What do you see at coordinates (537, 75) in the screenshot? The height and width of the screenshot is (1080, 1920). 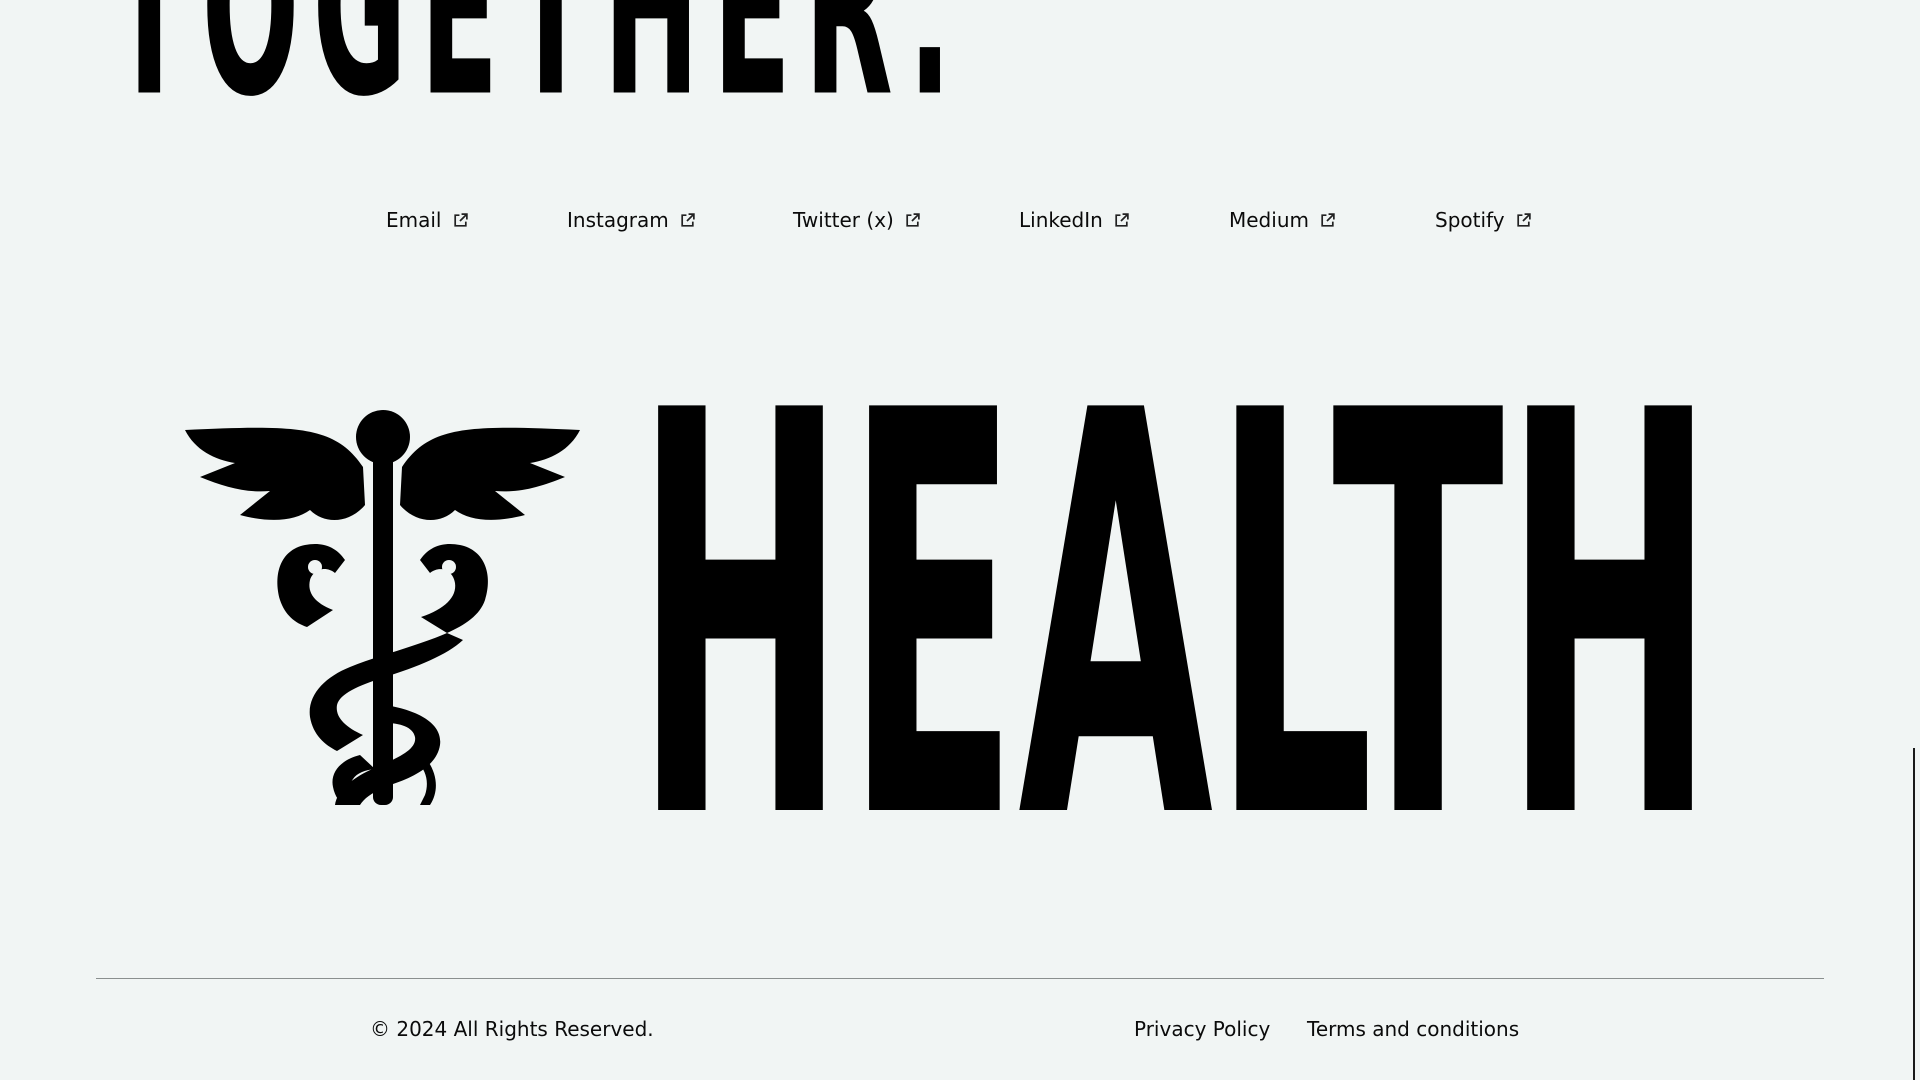 I see `hero-headline: TOGETHER.` at bounding box center [537, 75].